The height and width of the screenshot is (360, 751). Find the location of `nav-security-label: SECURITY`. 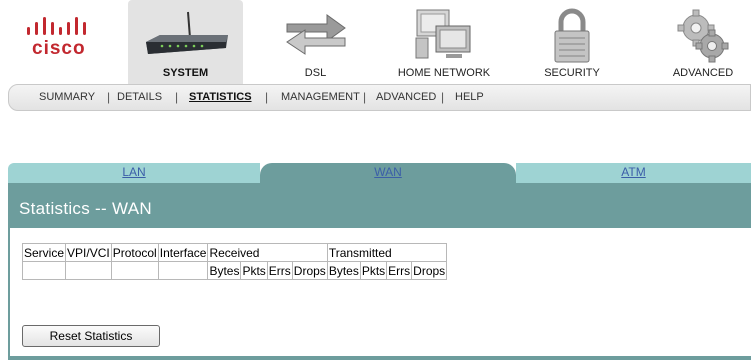

nav-security-label: SECURITY is located at coordinates (572, 73).